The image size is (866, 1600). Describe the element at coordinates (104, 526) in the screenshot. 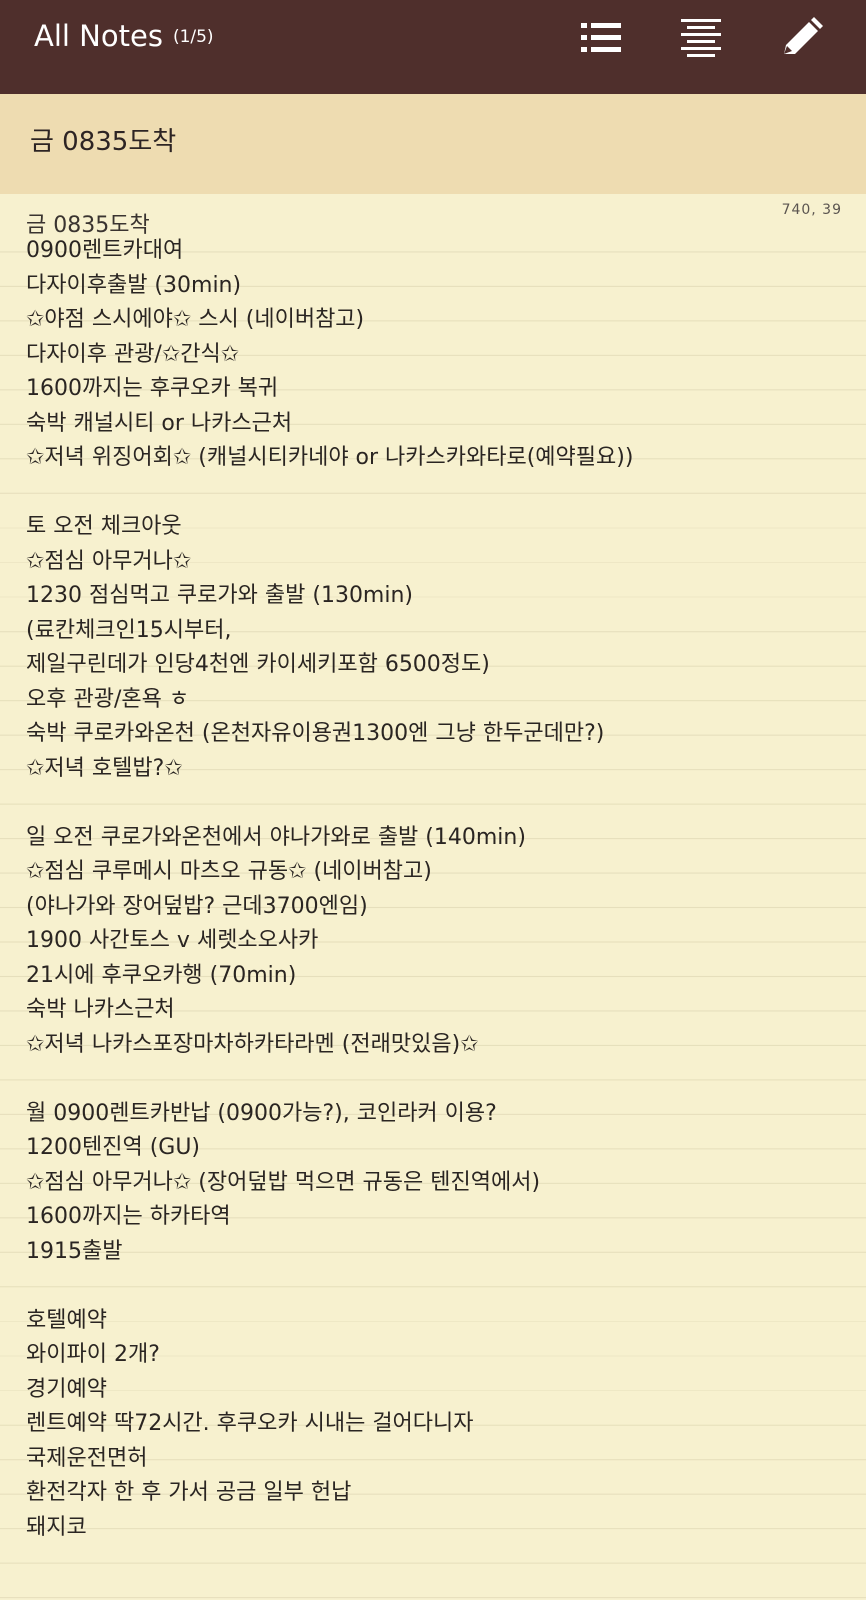

I see `note-line: 토 오전 체크아웃` at that location.